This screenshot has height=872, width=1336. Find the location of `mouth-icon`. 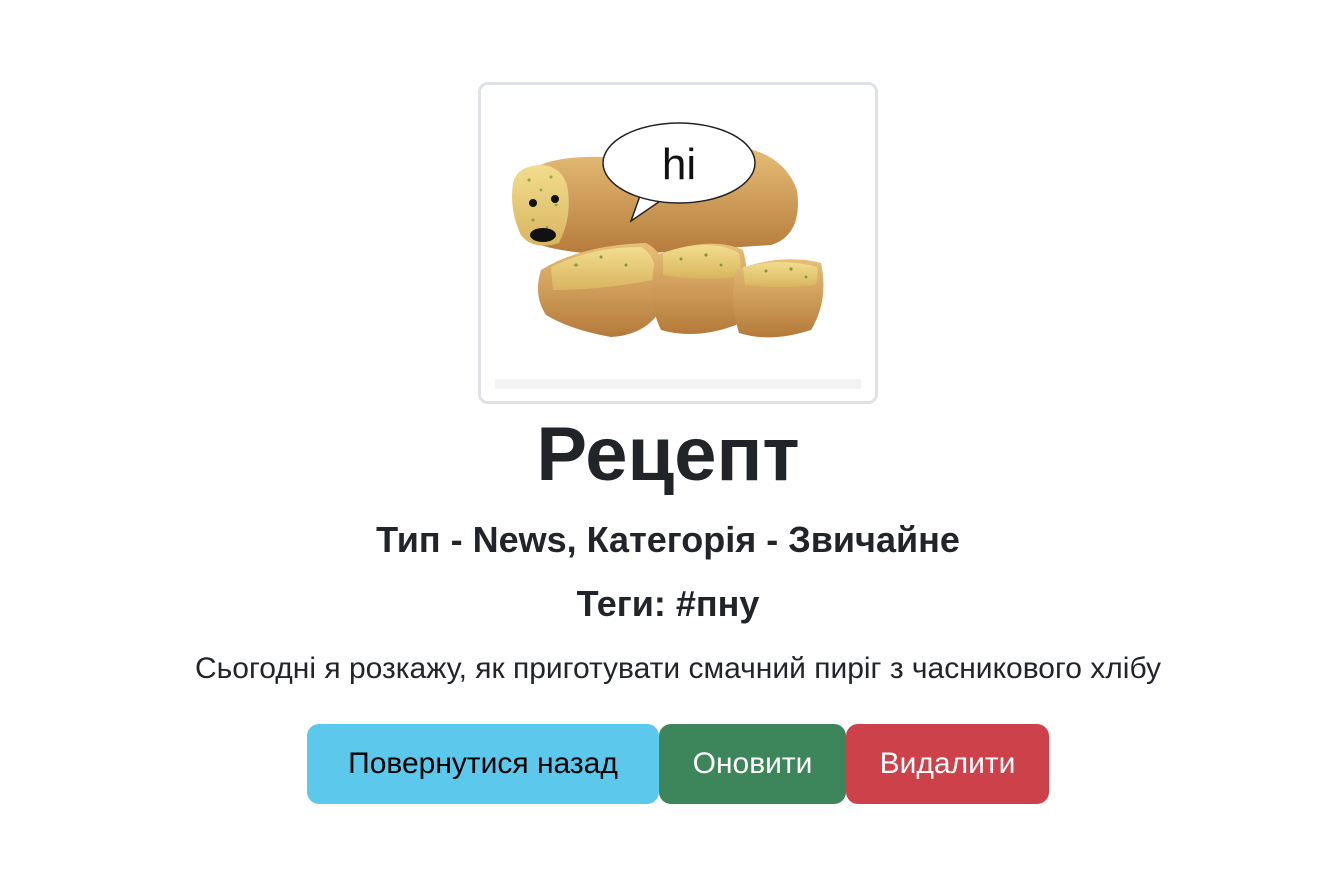

mouth-icon is located at coordinates (543, 235).